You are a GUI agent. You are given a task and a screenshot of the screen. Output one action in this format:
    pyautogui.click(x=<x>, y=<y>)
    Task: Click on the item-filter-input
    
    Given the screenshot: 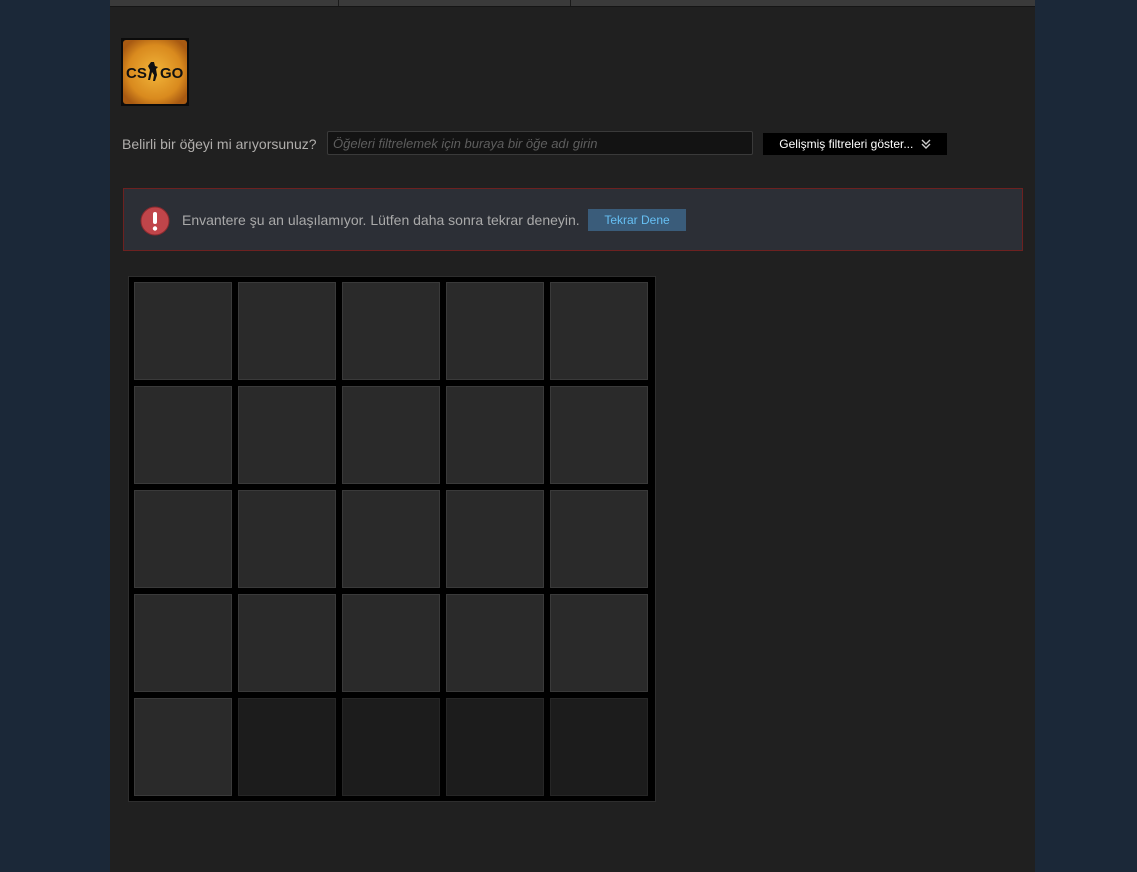 What is the action you would take?
    pyautogui.click(x=540, y=143)
    